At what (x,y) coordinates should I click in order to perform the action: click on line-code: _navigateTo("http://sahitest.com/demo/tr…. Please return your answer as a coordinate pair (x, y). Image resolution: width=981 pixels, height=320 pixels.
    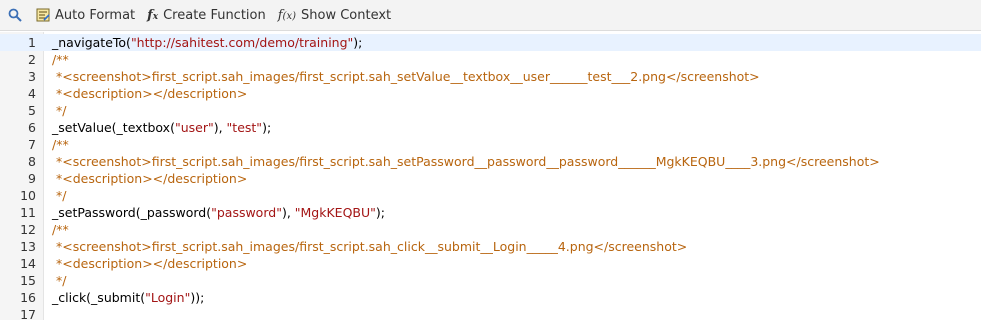
    Looking at the image, I should click on (207, 42).